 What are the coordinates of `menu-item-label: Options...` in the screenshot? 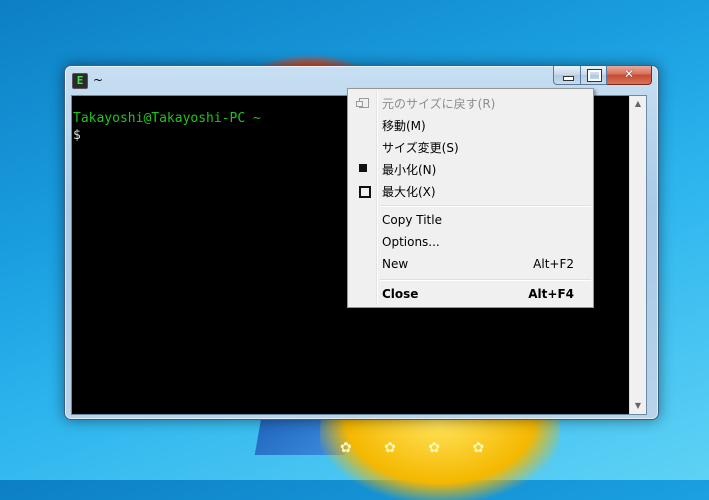 It's located at (411, 242).